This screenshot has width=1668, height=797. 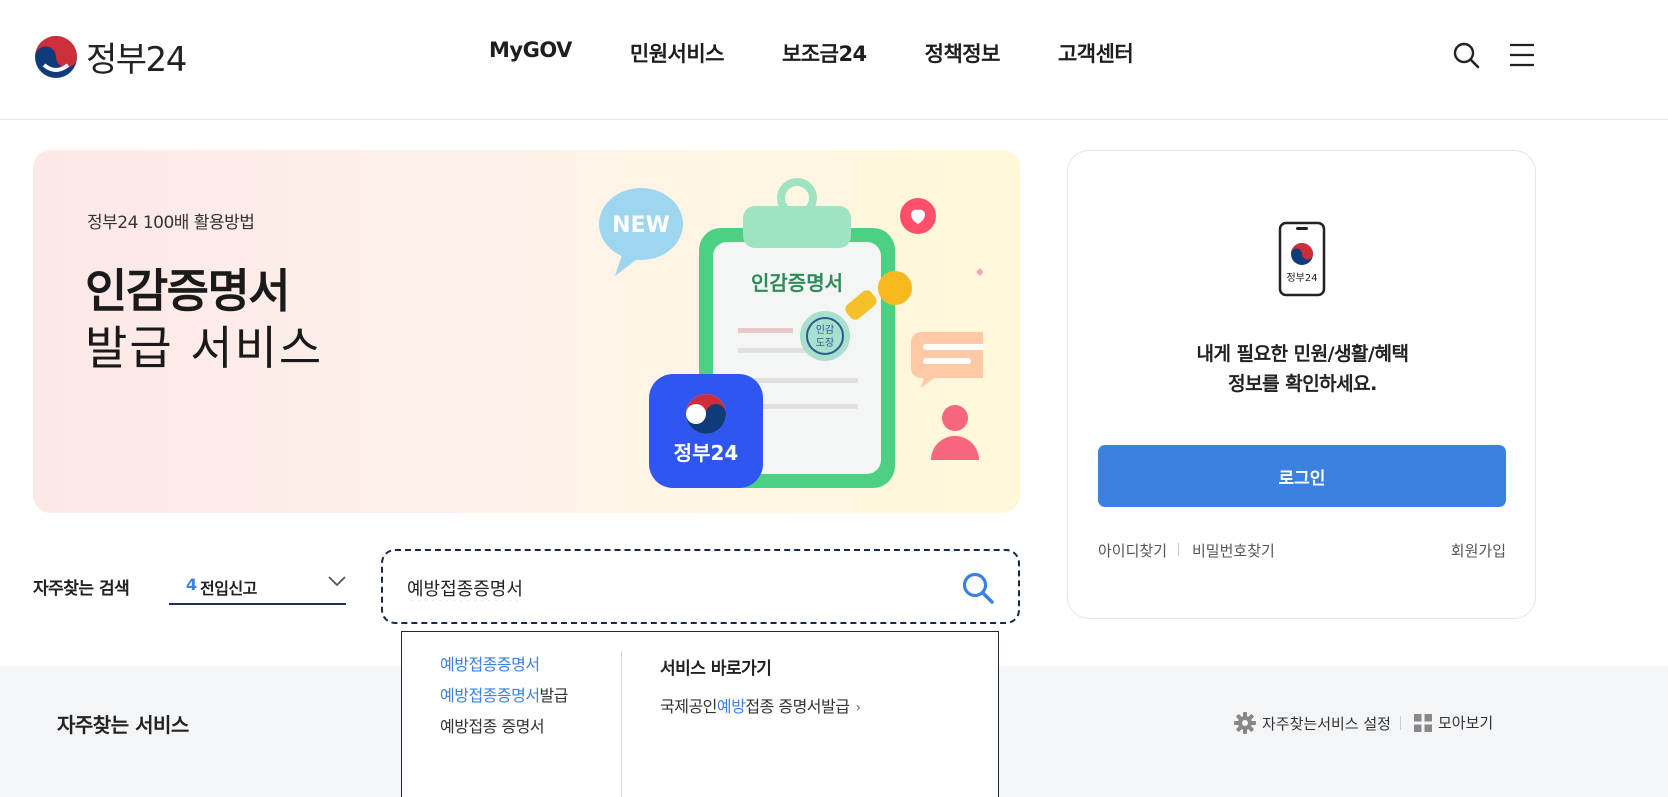 I want to click on frequent-search-rank: 4, so click(x=192, y=584).